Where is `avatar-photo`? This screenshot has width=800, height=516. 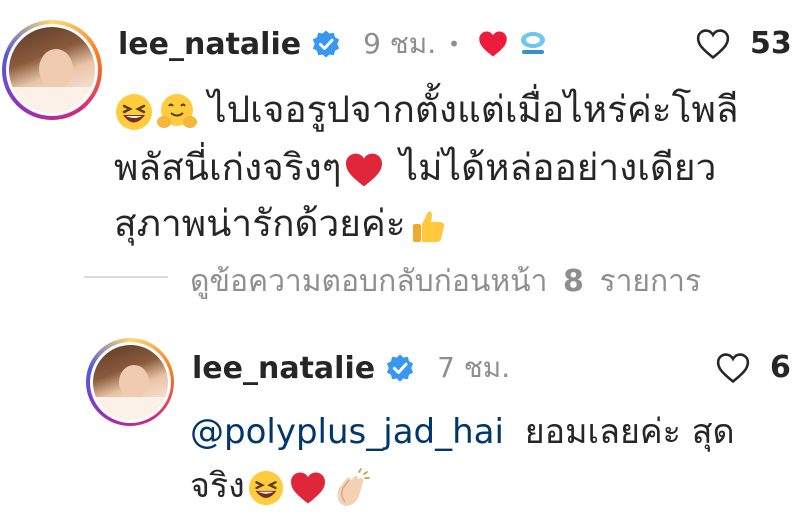
avatar-photo is located at coordinates (52, 70).